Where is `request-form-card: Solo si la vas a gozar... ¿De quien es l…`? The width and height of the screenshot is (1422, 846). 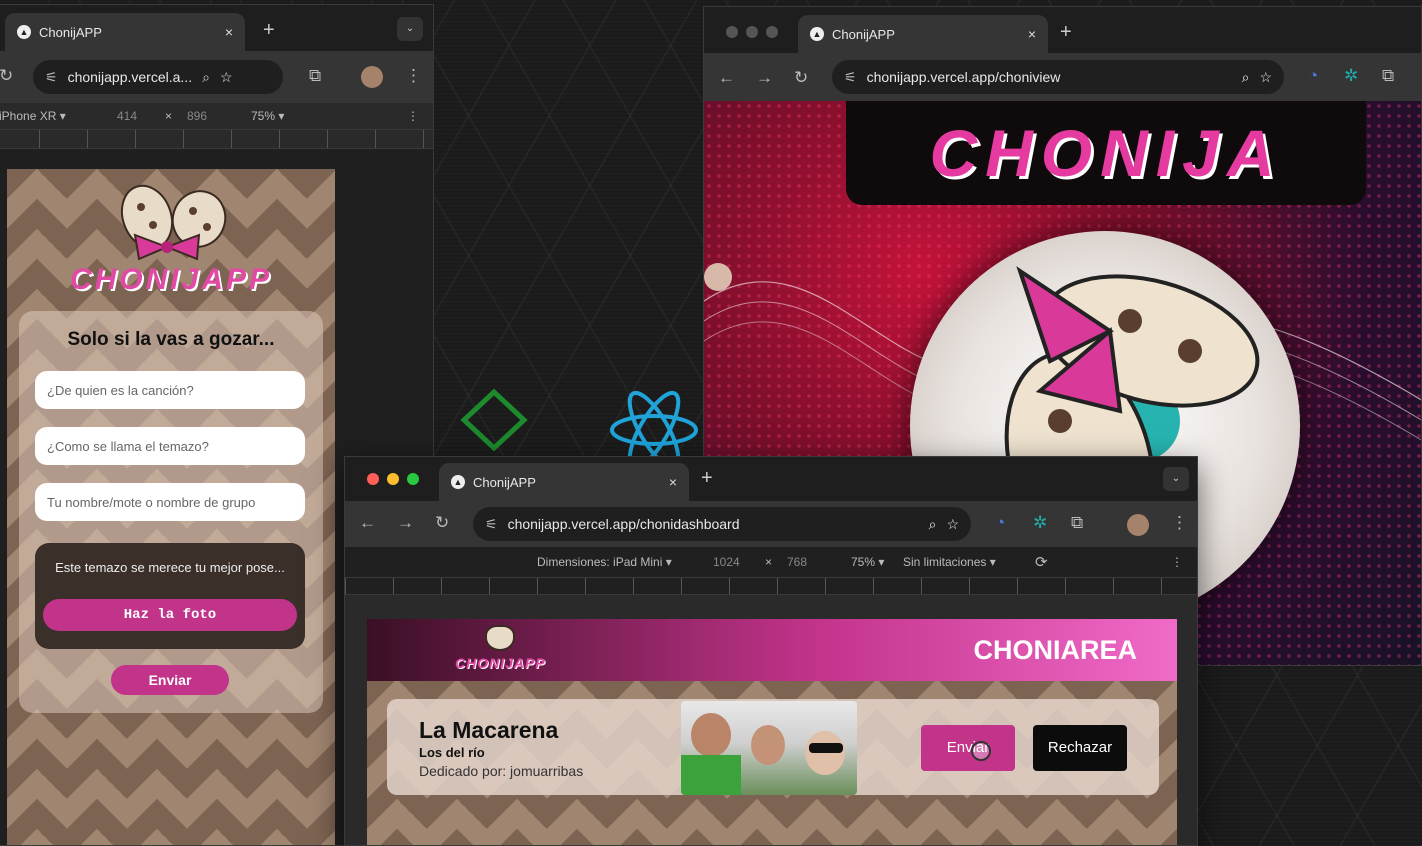
request-form-card: Solo si la vas a gozar... ¿De quien es l… is located at coordinates (171, 512).